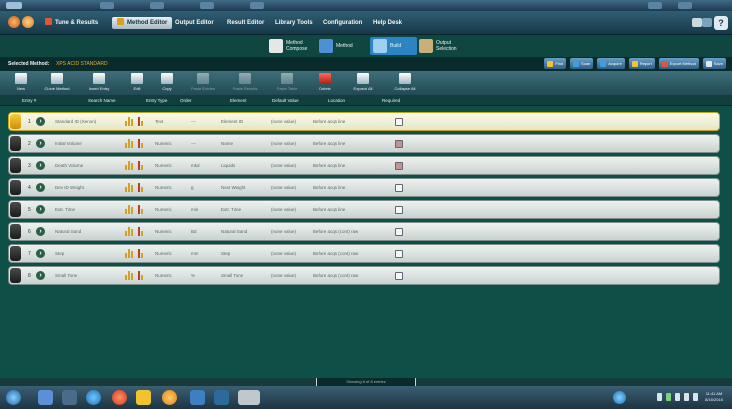  I want to click on scan-button: Scan, so click(582, 63).